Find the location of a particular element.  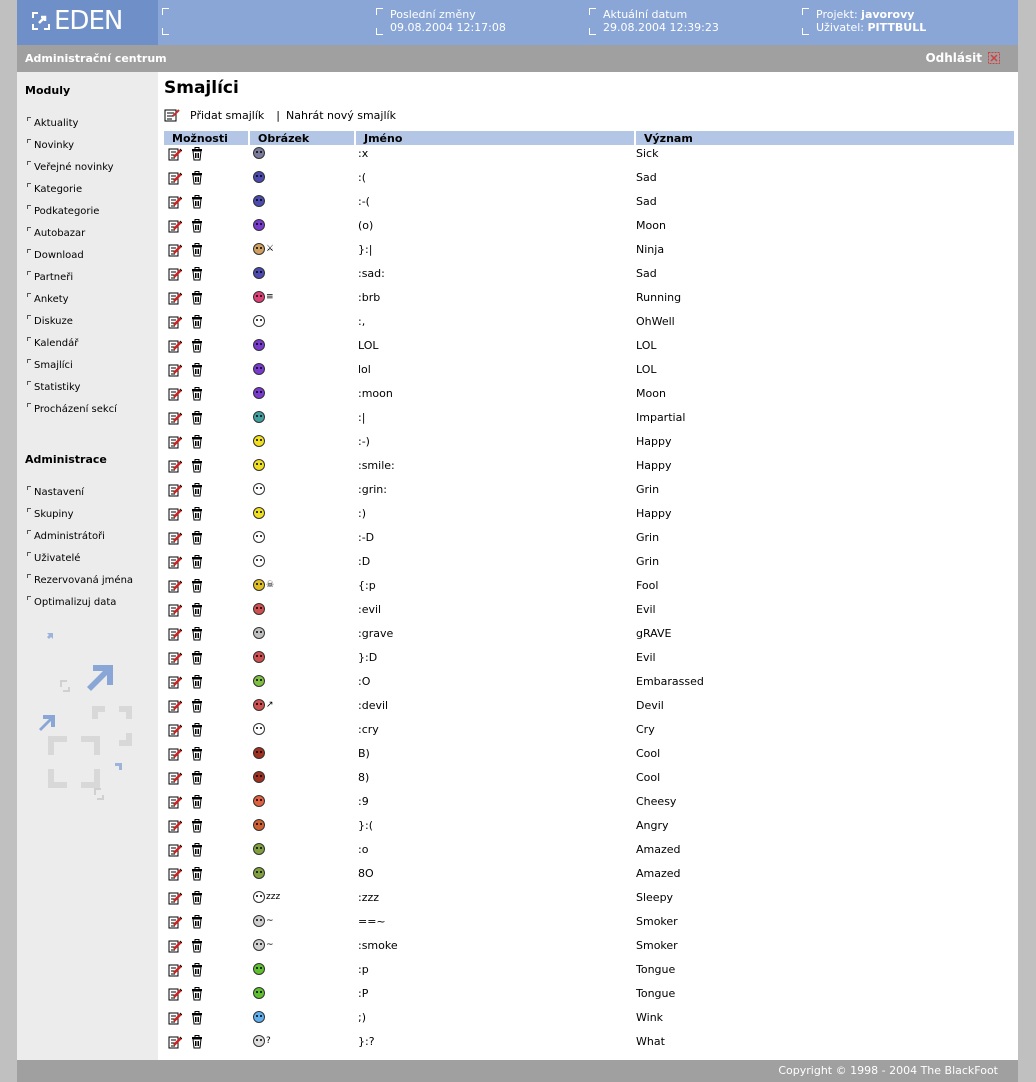

sidebar-module-item: Ankety is located at coordinates (72, 298).